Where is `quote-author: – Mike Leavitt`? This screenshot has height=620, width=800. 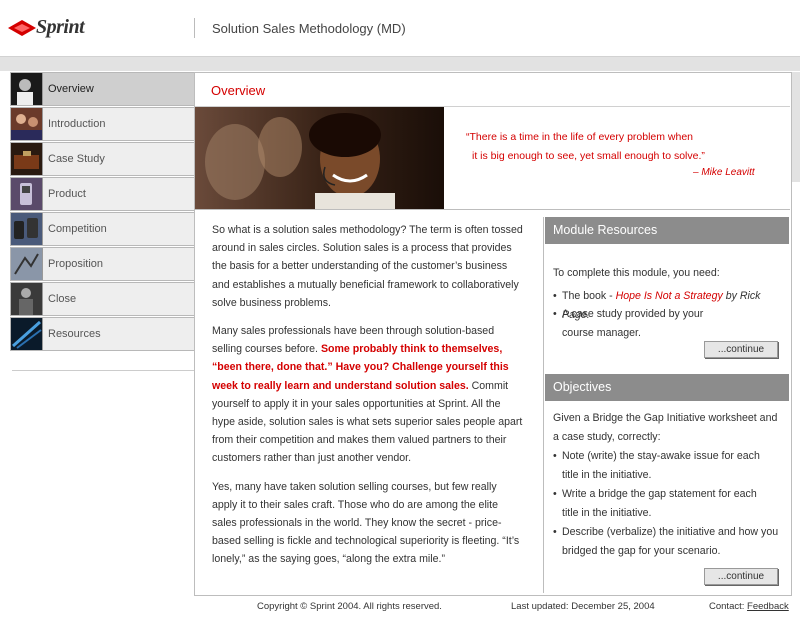
quote-author: – Mike Leavitt is located at coordinates (724, 172).